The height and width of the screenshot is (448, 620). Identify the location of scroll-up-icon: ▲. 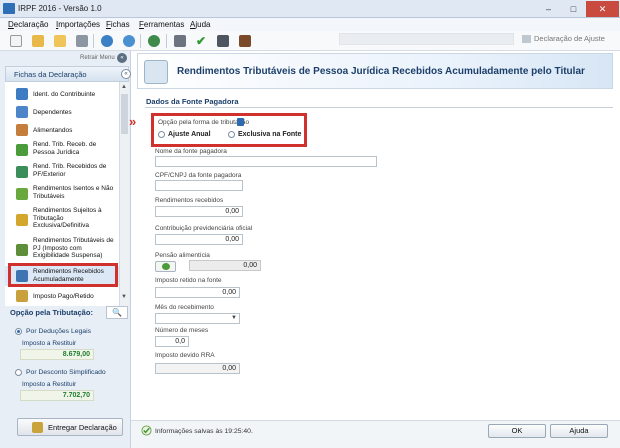
(124, 87).